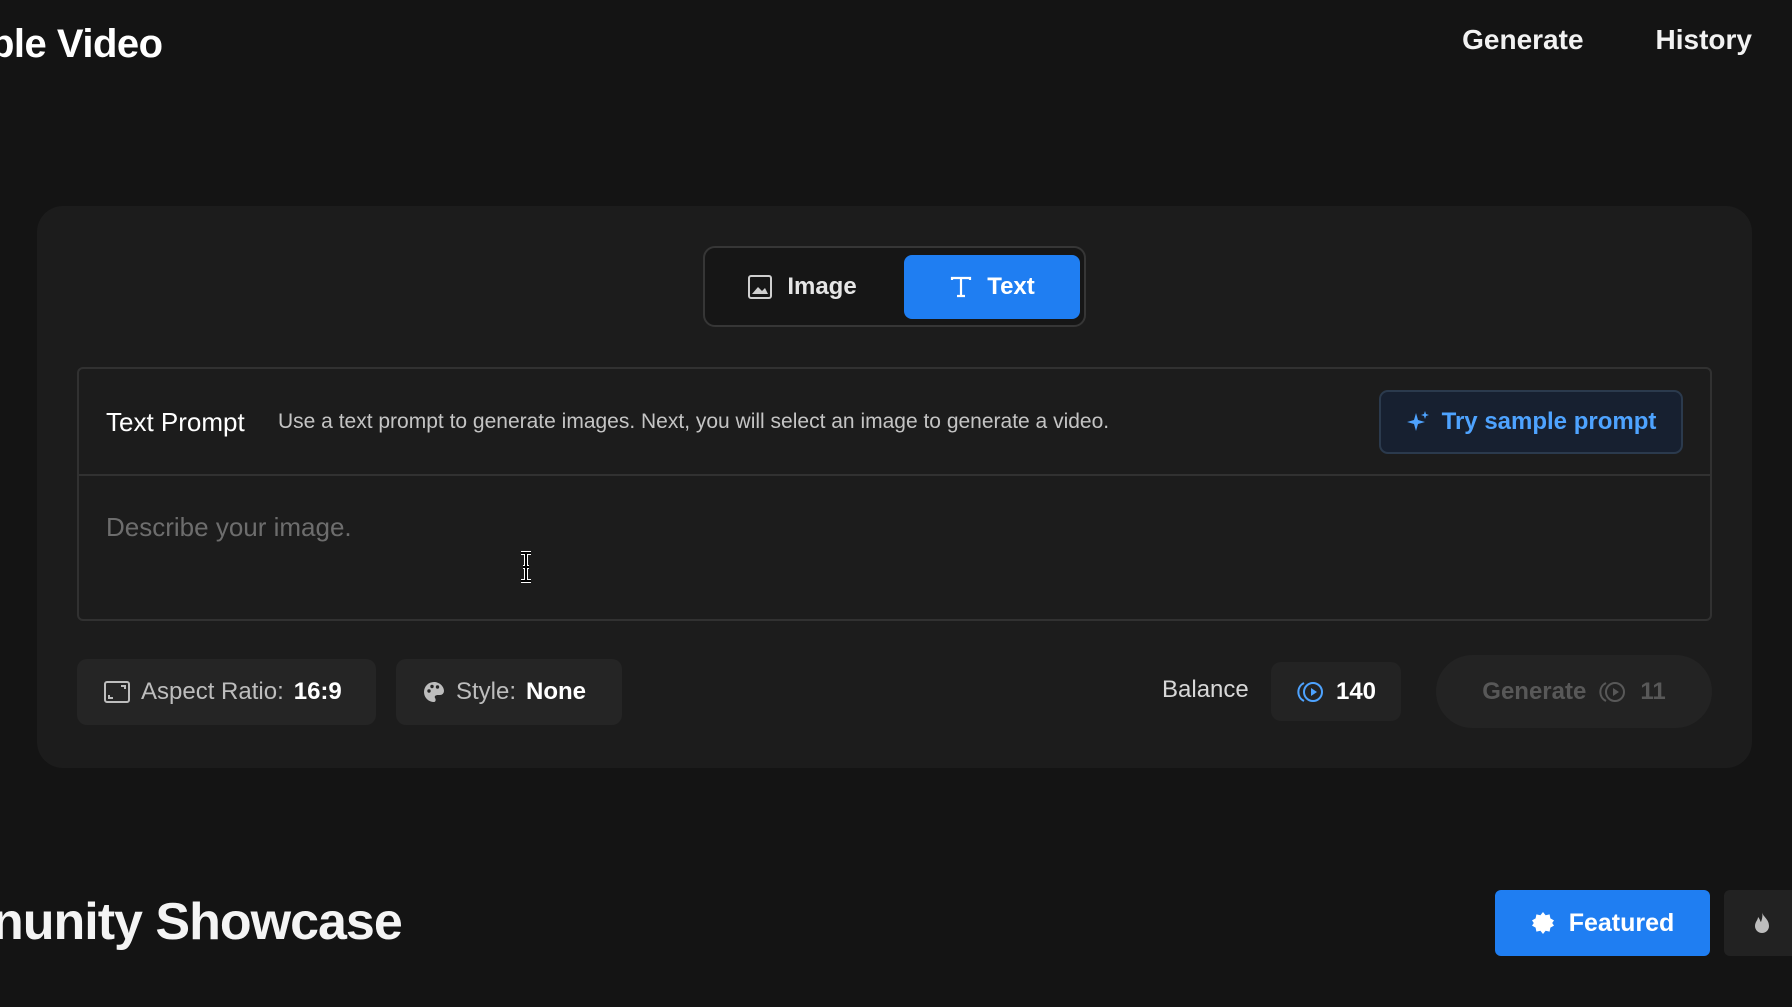 The image size is (1792, 1007). What do you see at coordinates (1542, 923) in the screenshot?
I see `star-badge-icon` at bounding box center [1542, 923].